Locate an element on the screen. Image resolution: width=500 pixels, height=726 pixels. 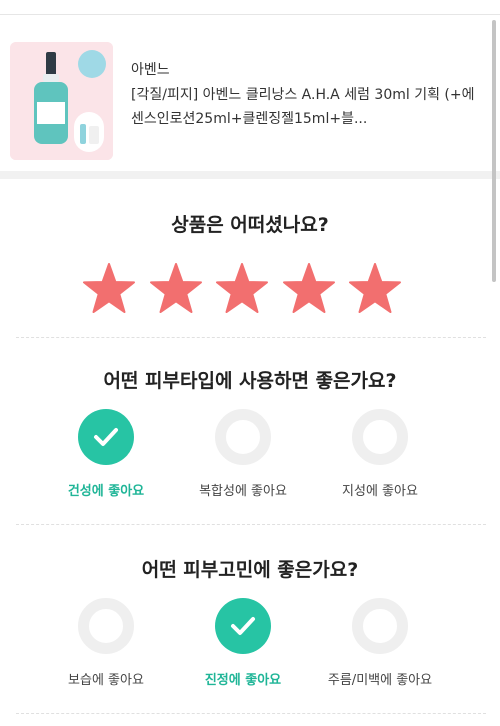
skin-concern-option-label: 진정에 좋아요 is located at coordinates (243, 680).